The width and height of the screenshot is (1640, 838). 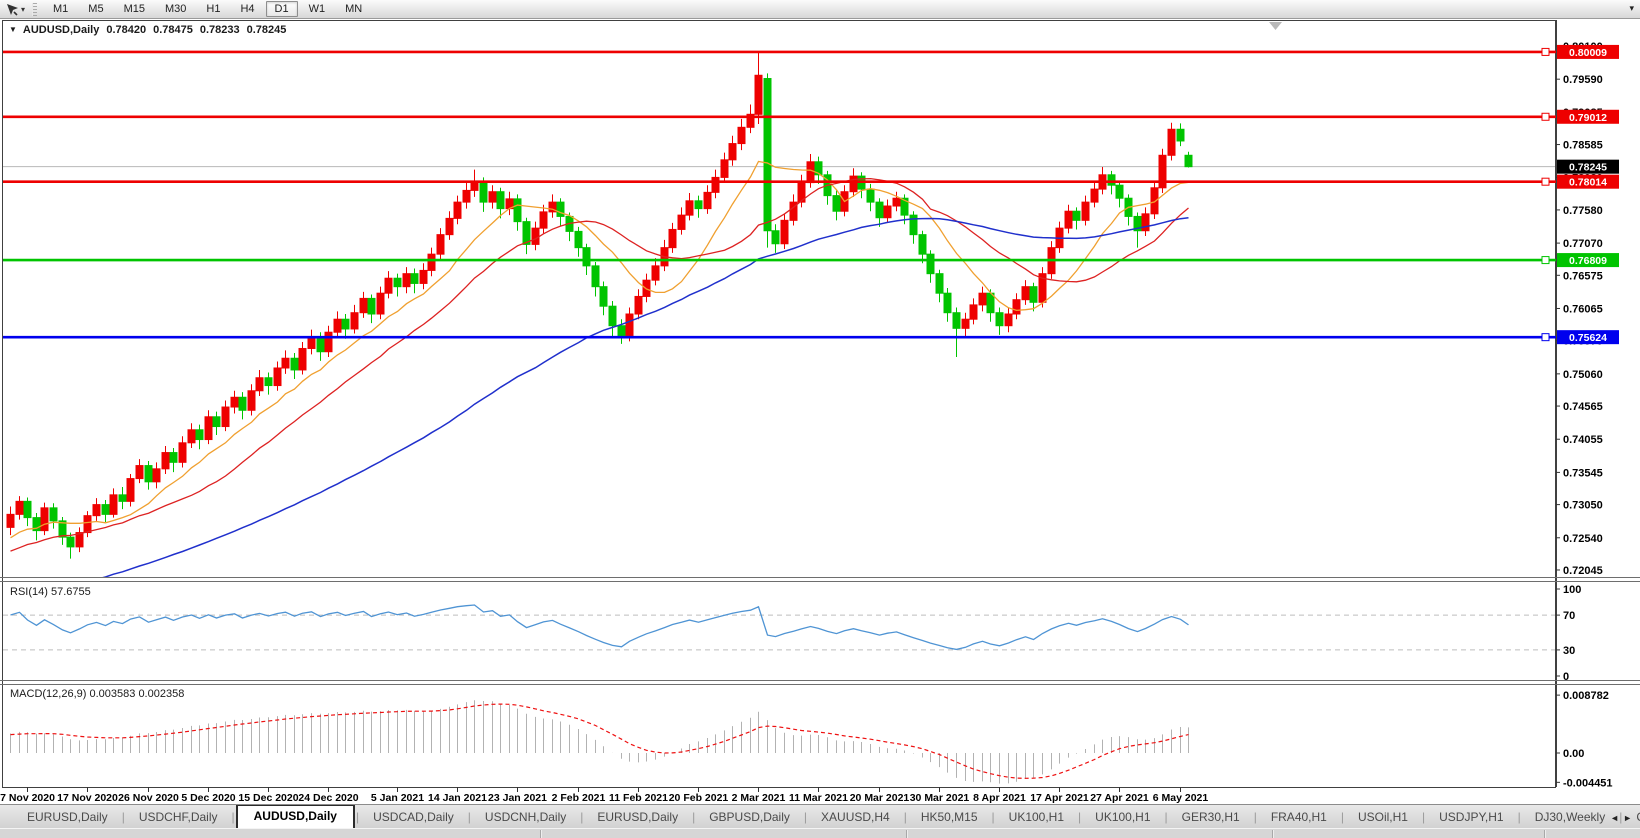 I want to click on date-axis-label: 17 Nov 2020, so click(x=87, y=798).